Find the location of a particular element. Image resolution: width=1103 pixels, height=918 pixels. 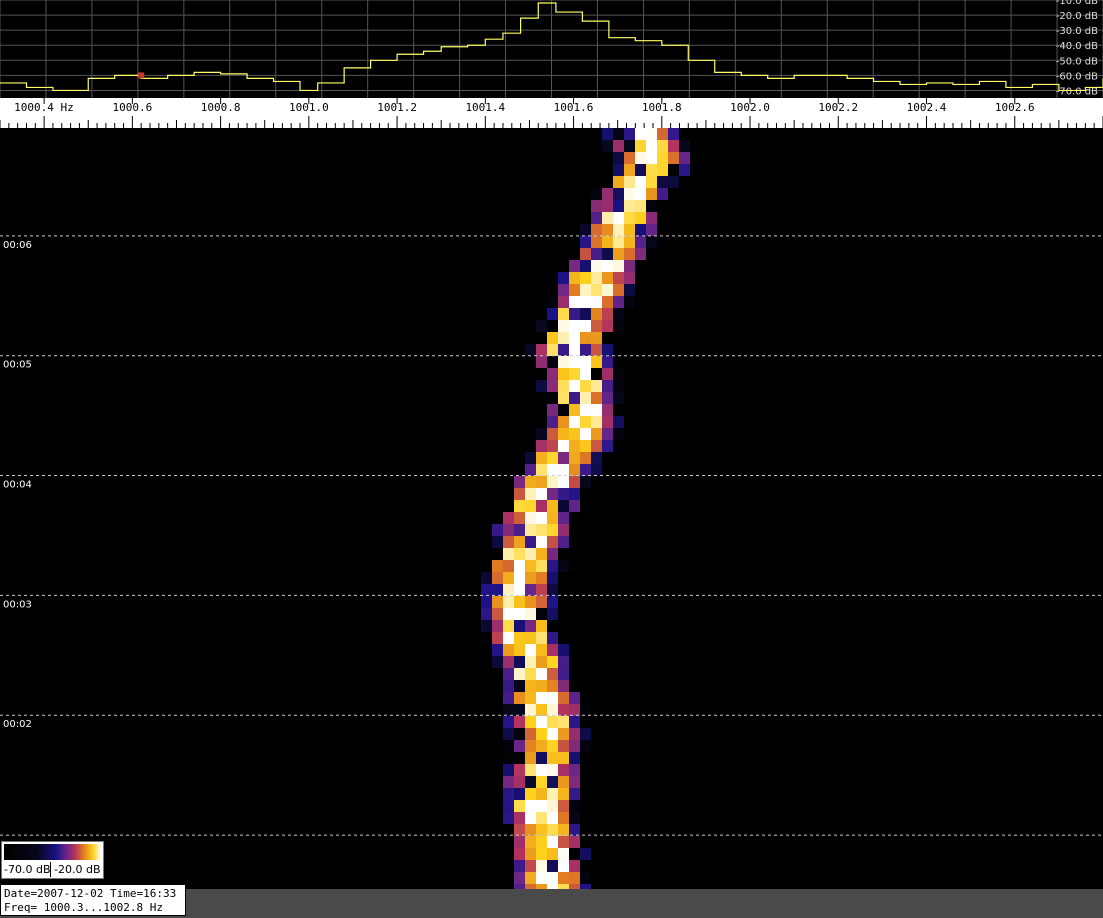

db-tick-label: -60.0 dB is located at coordinates (1077, 76).